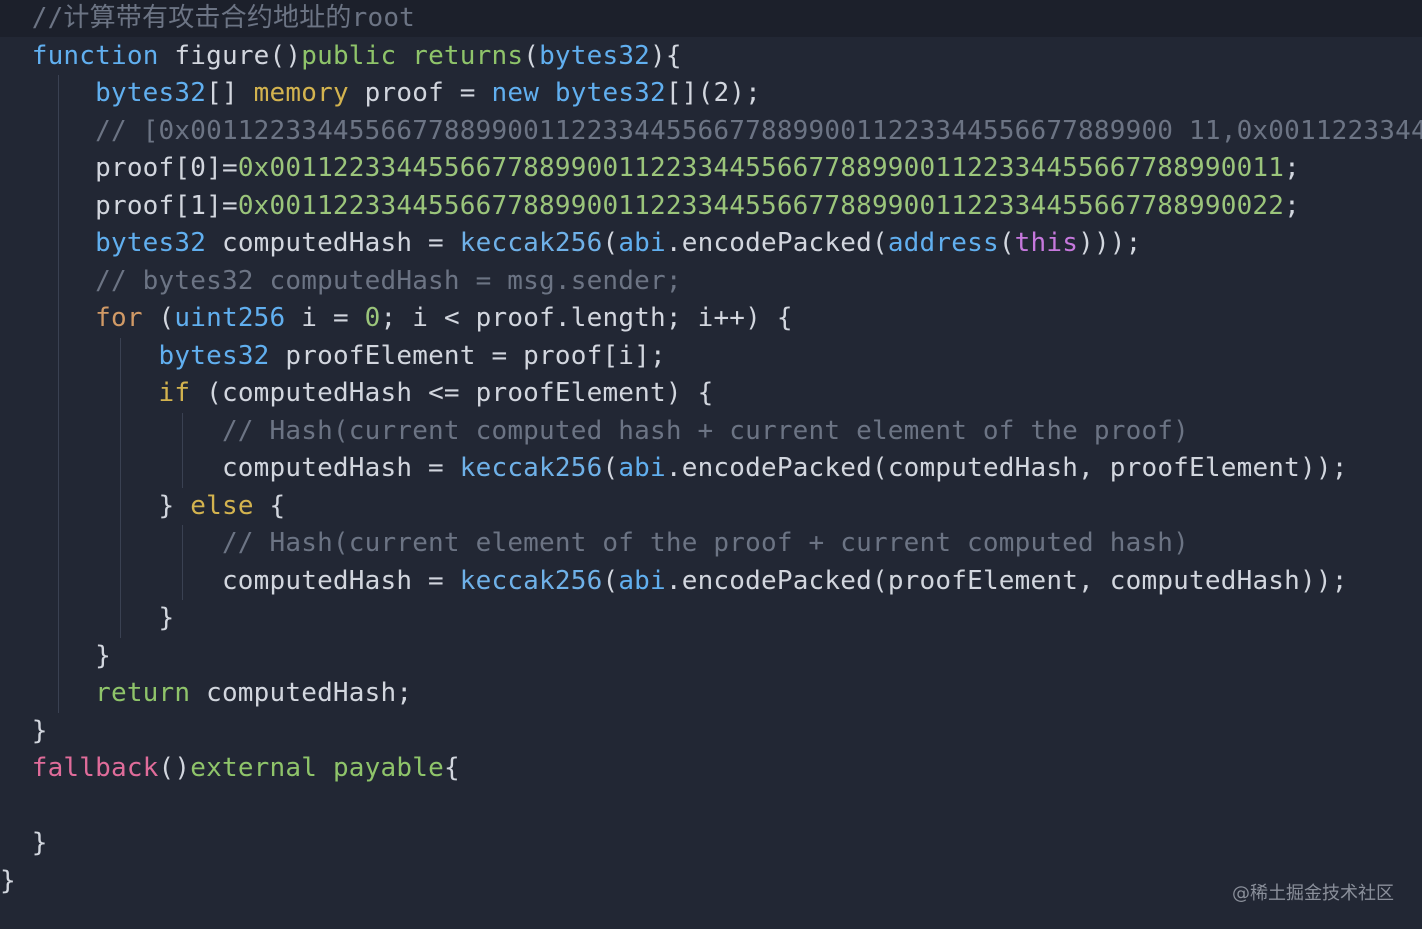 This screenshot has width=1422, height=929. I want to click on code-token: i =, so click(325, 318).